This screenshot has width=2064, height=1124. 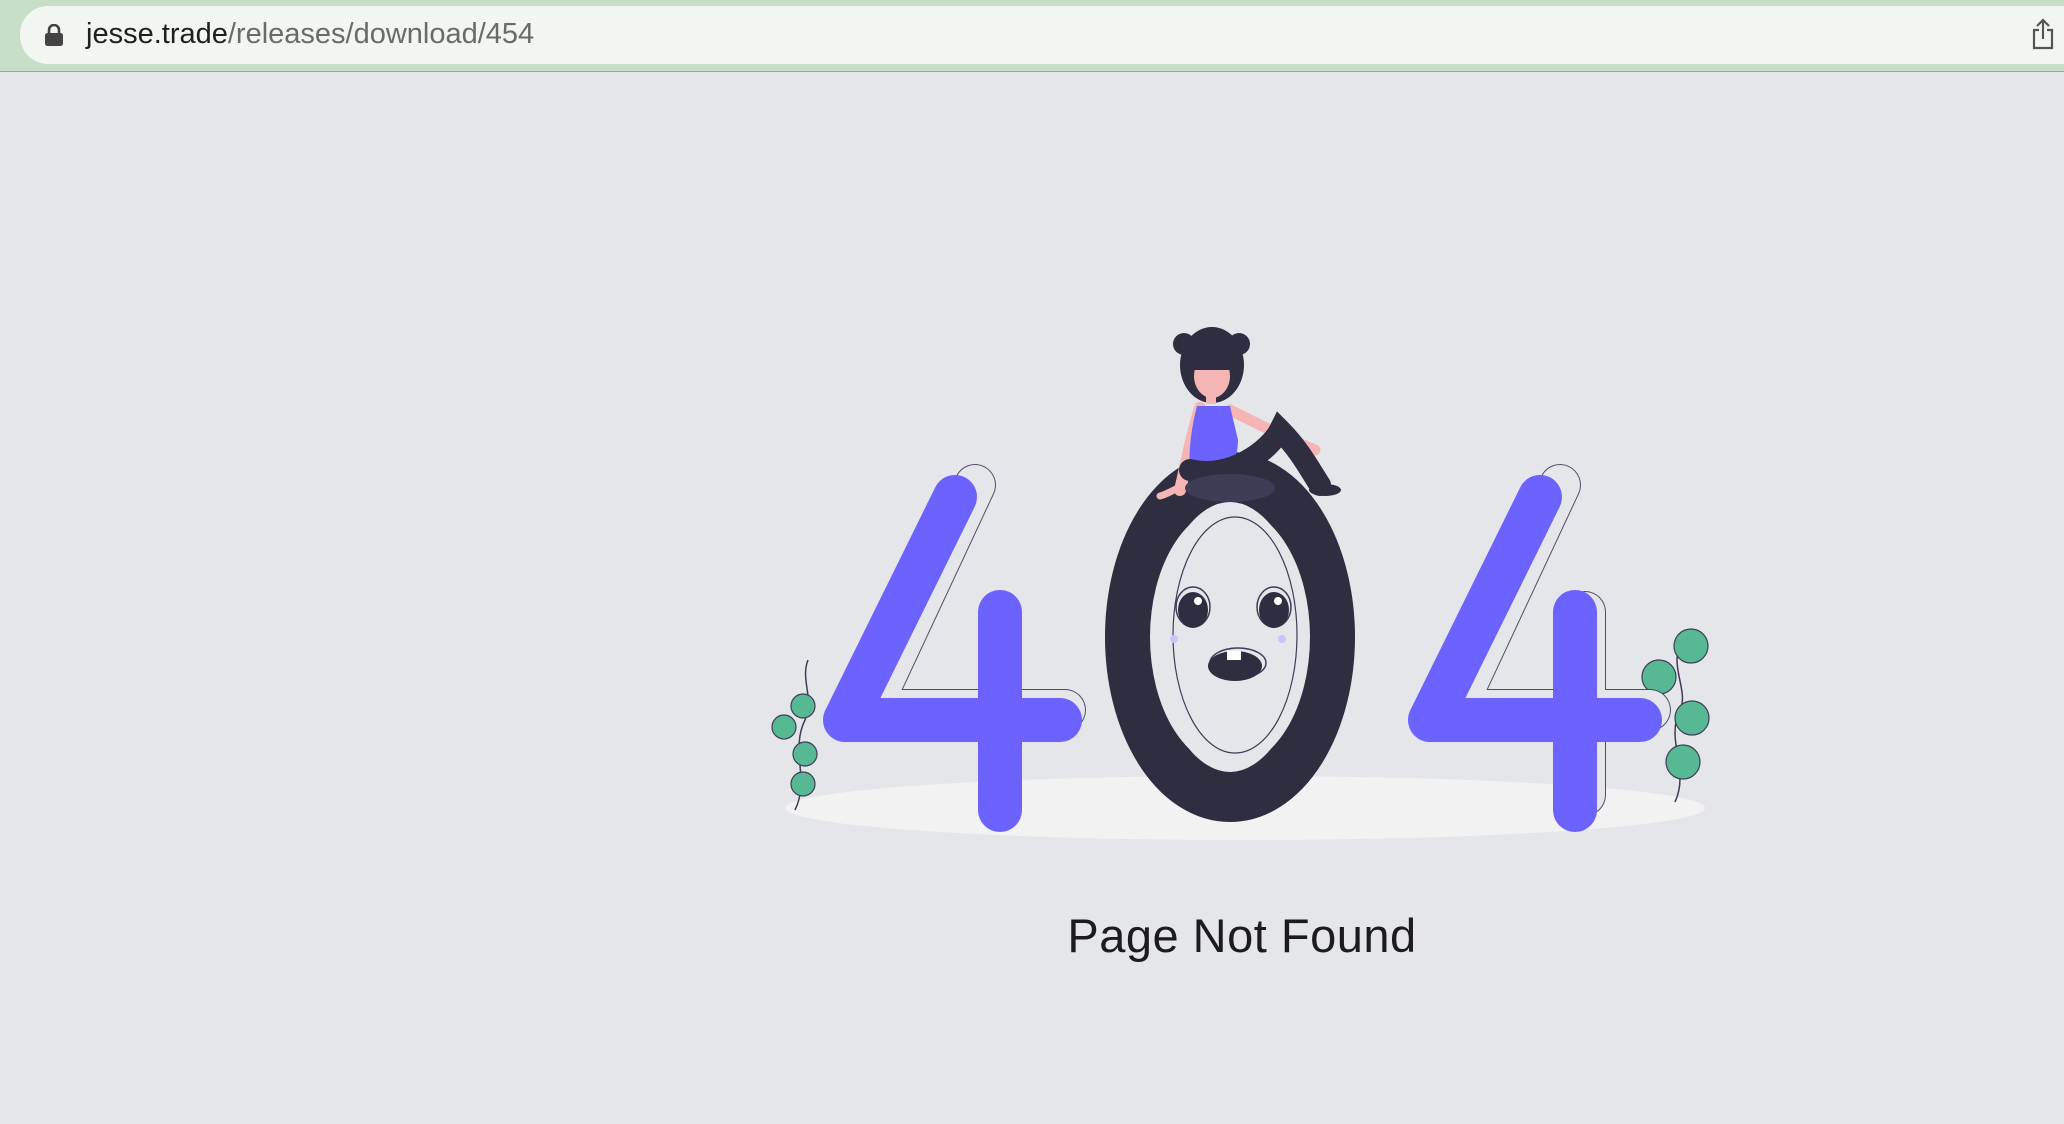 I want to click on url-path: /releases/download/454, so click(x=381, y=34).